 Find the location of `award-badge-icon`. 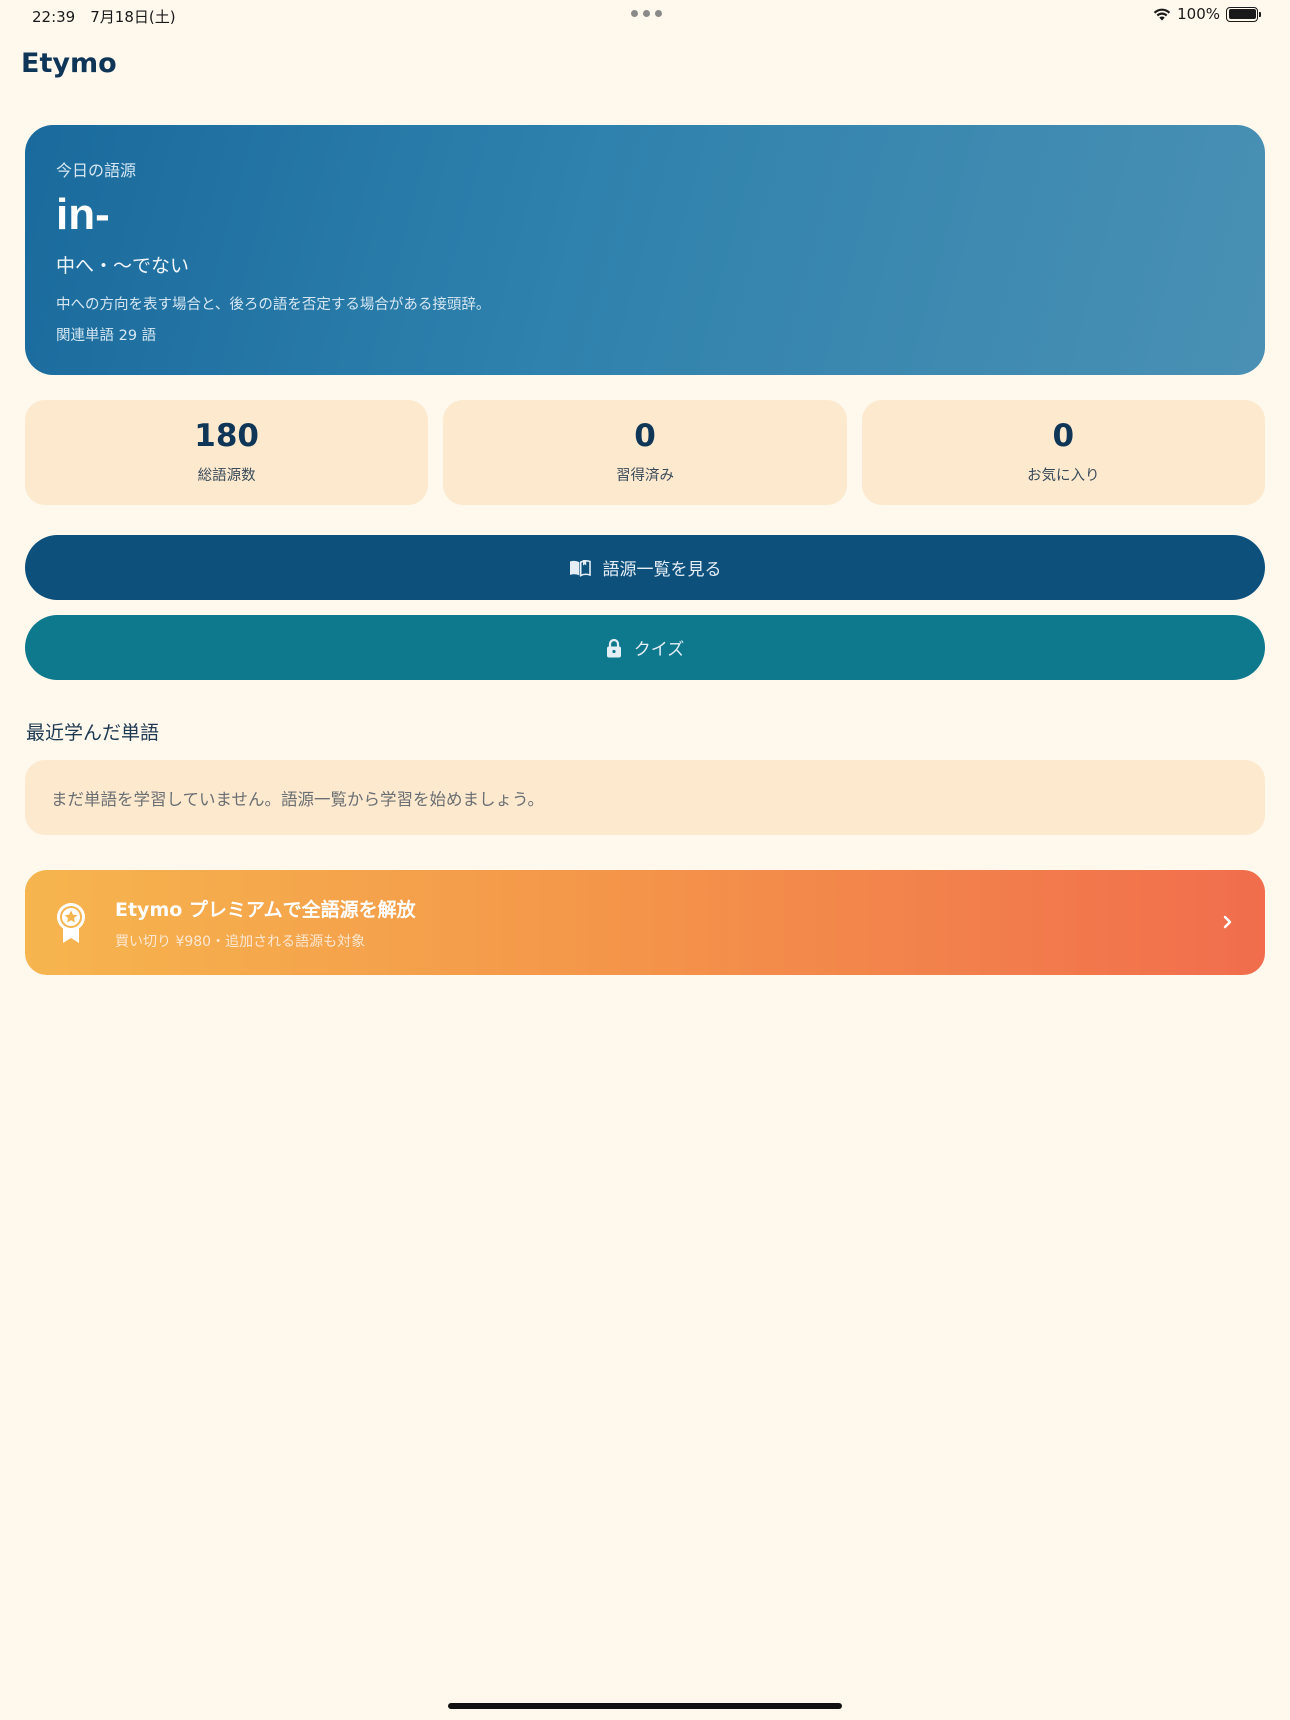

award-badge-icon is located at coordinates (71, 922).